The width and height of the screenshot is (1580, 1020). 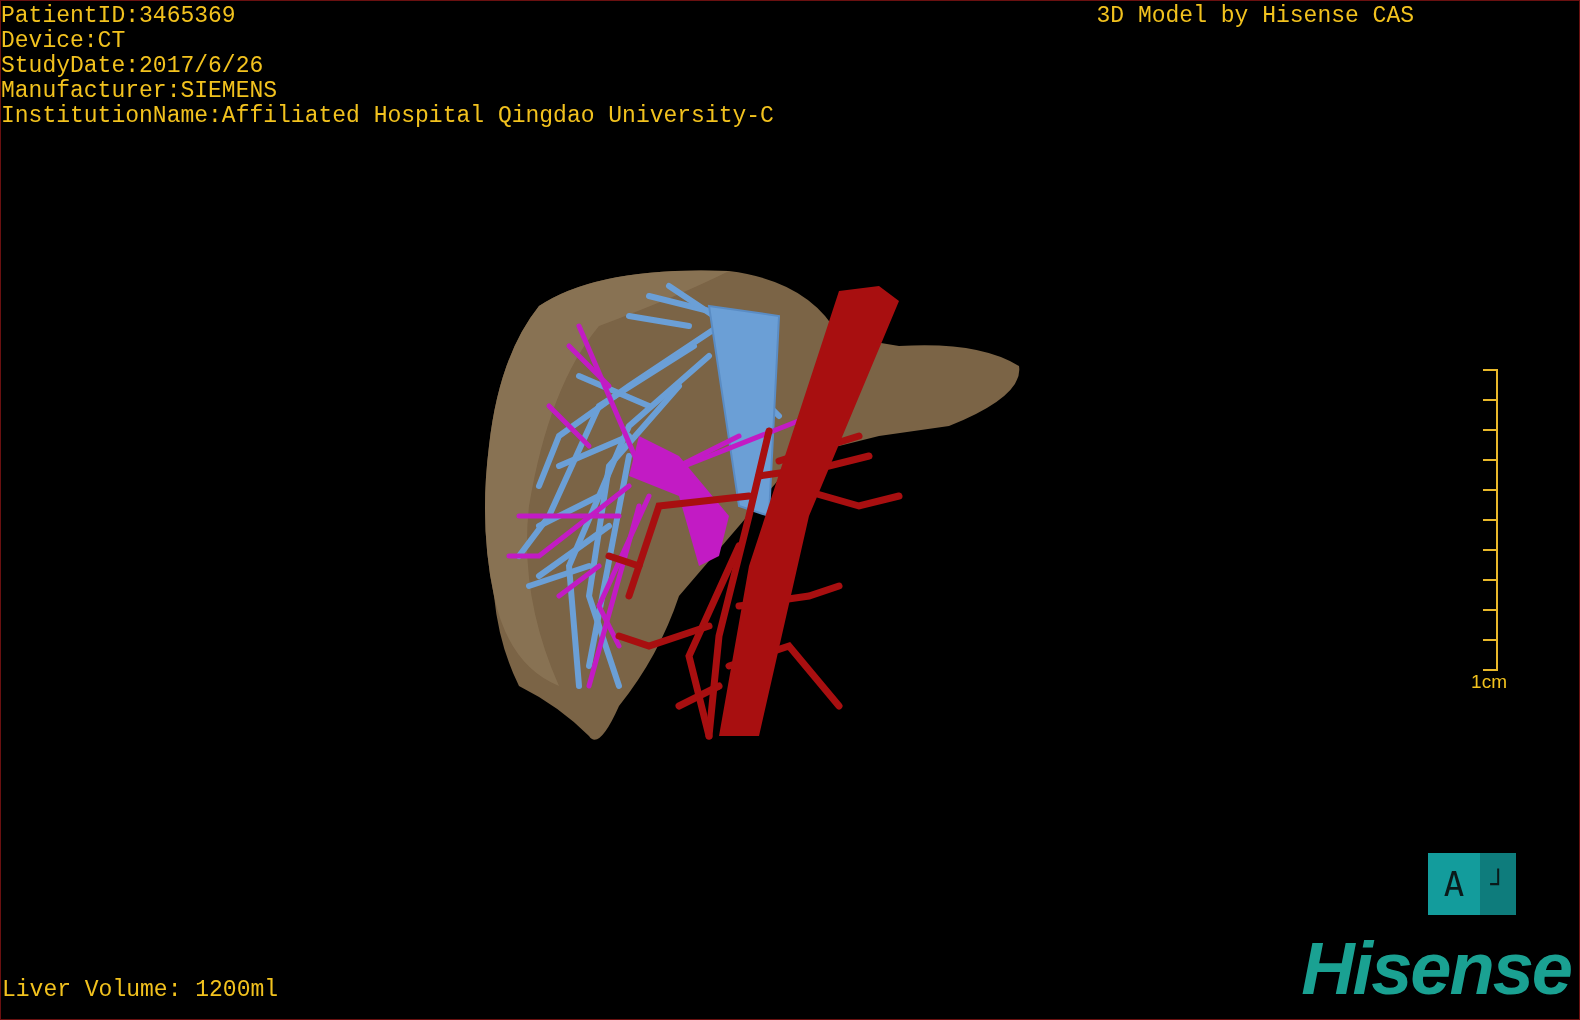 What do you see at coordinates (140, 91) in the screenshot?
I see `study-info-text: Manufacturer:SIEMENS` at bounding box center [140, 91].